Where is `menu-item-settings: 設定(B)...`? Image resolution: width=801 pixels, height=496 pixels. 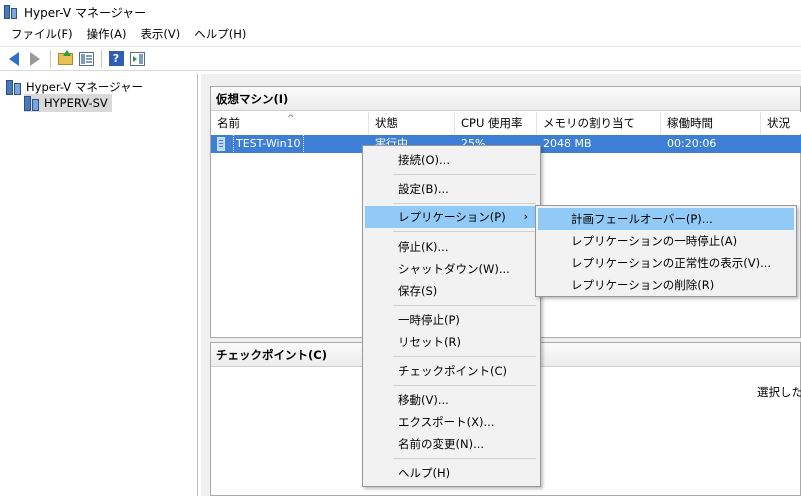
menu-item-settings: 設定(B)... is located at coordinates (451, 189).